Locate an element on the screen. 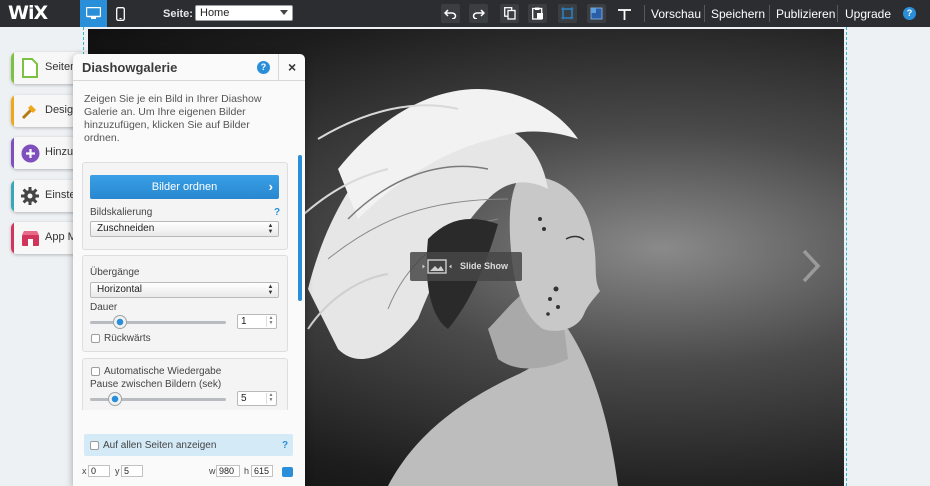 The width and height of the screenshot is (930, 486). undo-button is located at coordinates (450, 13).